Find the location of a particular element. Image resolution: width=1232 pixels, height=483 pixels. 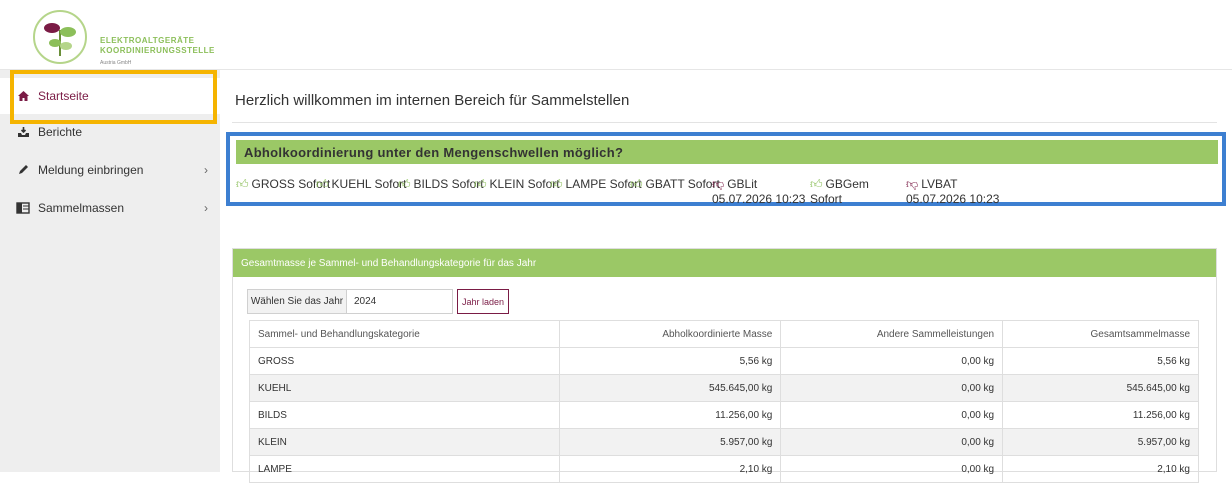

sidebar-item-label: Sammelmassen is located at coordinates (81, 208).